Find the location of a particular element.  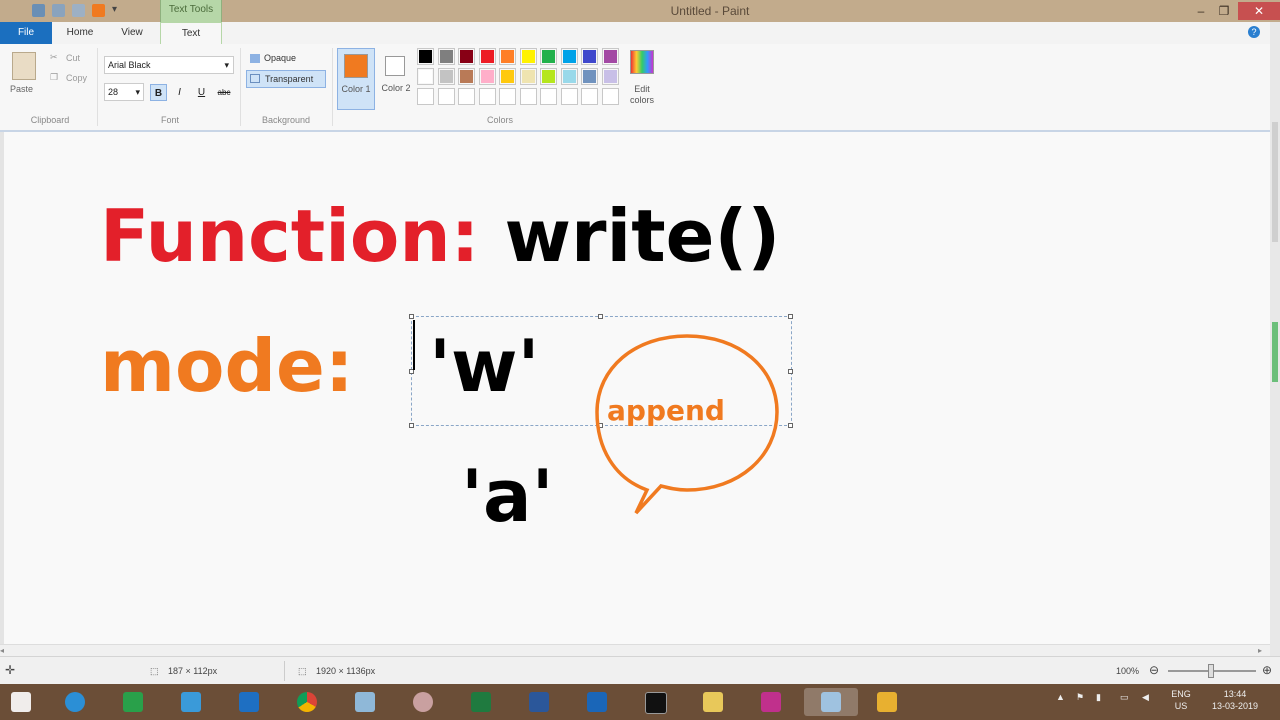

outlook-icon is located at coordinates (597, 702).